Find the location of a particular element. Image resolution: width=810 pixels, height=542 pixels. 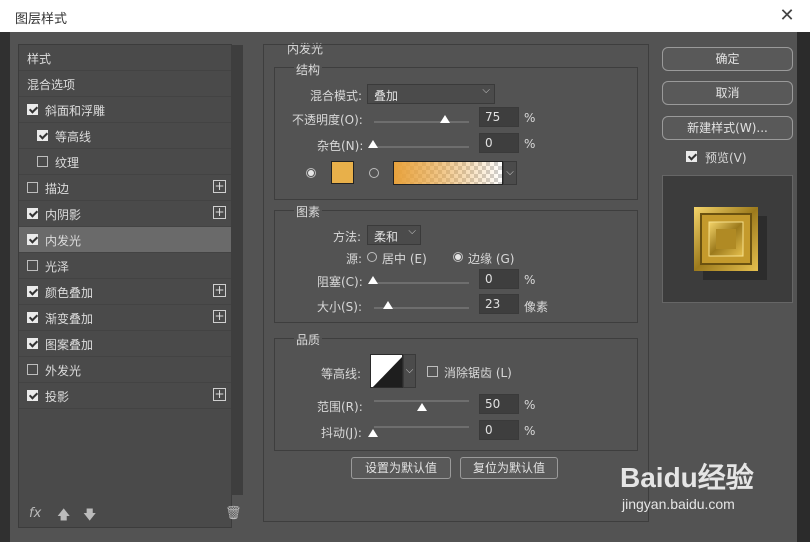

style-item: 颜色叠加 + is located at coordinates (125, 292).